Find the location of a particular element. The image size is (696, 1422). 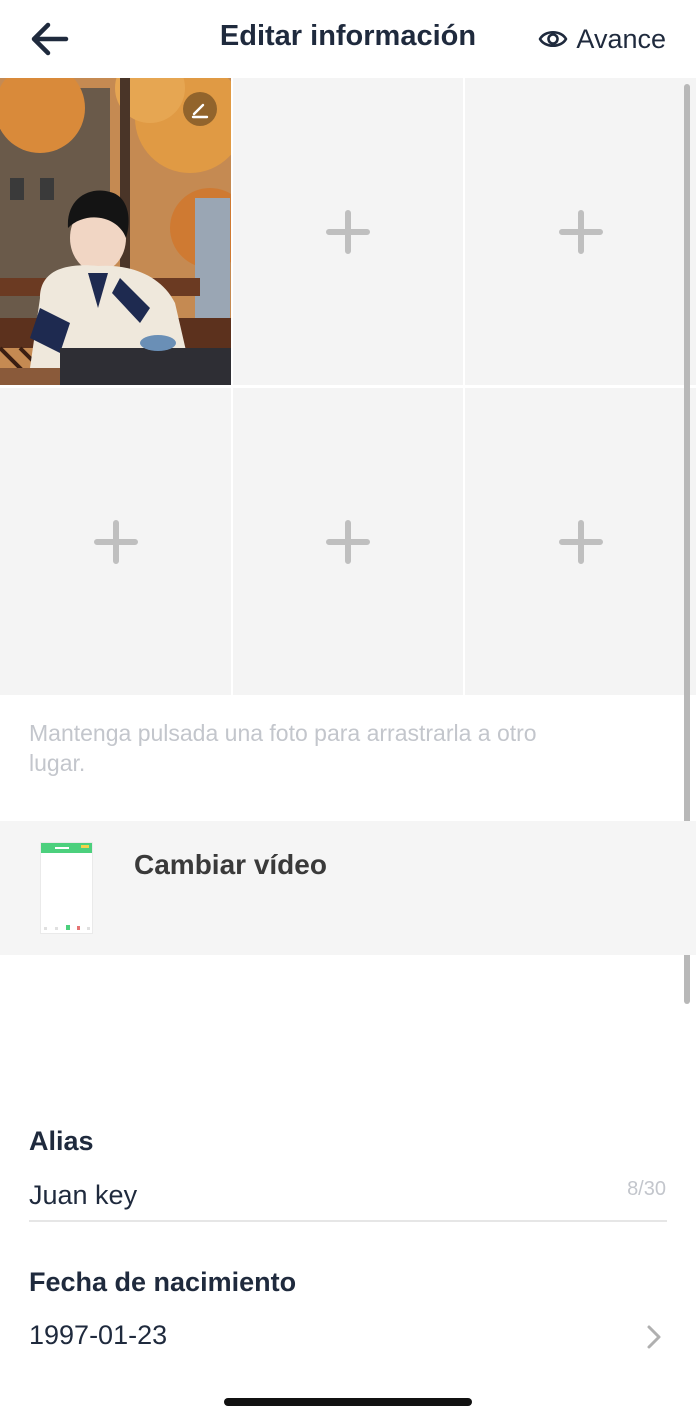

birthdate-label: Fecha de nacimiento is located at coordinates (163, 1282).